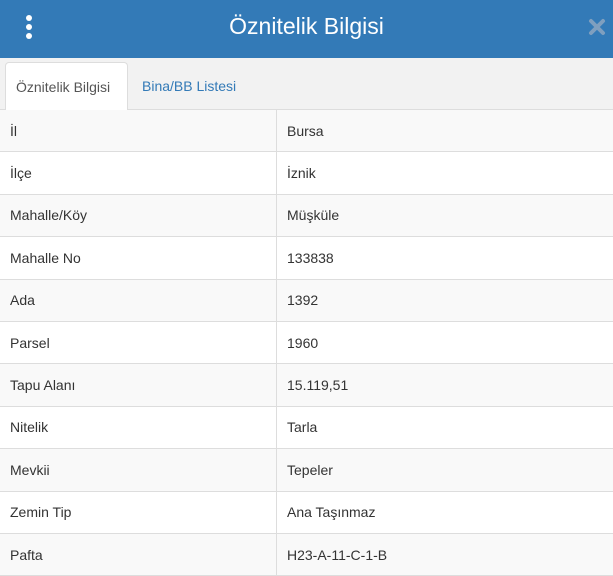 Image resolution: width=613 pixels, height=576 pixels. What do you see at coordinates (138, 342) in the screenshot?
I see `attribute-key: Parsel` at bounding box center [138, 342].